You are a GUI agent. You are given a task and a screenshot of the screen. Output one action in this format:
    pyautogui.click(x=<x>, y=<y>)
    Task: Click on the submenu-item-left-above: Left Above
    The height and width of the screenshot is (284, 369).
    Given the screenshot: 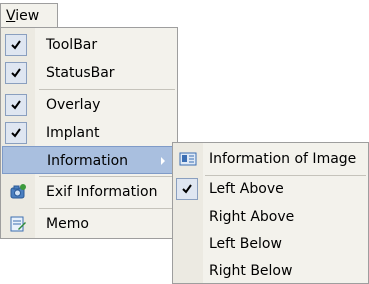 What is the action you would take?
    pyautogui.click(x=270, y=189)
    